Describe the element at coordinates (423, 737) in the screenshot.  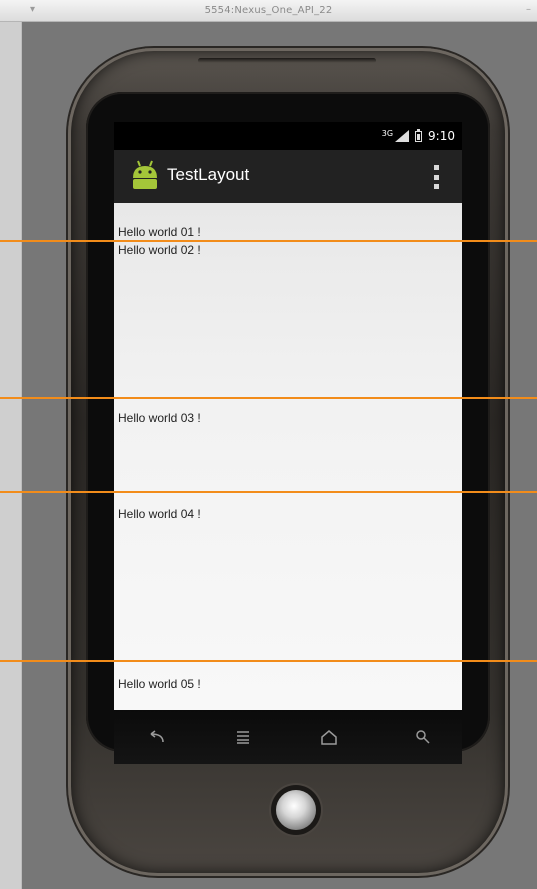
I see `search-icon` at that location.